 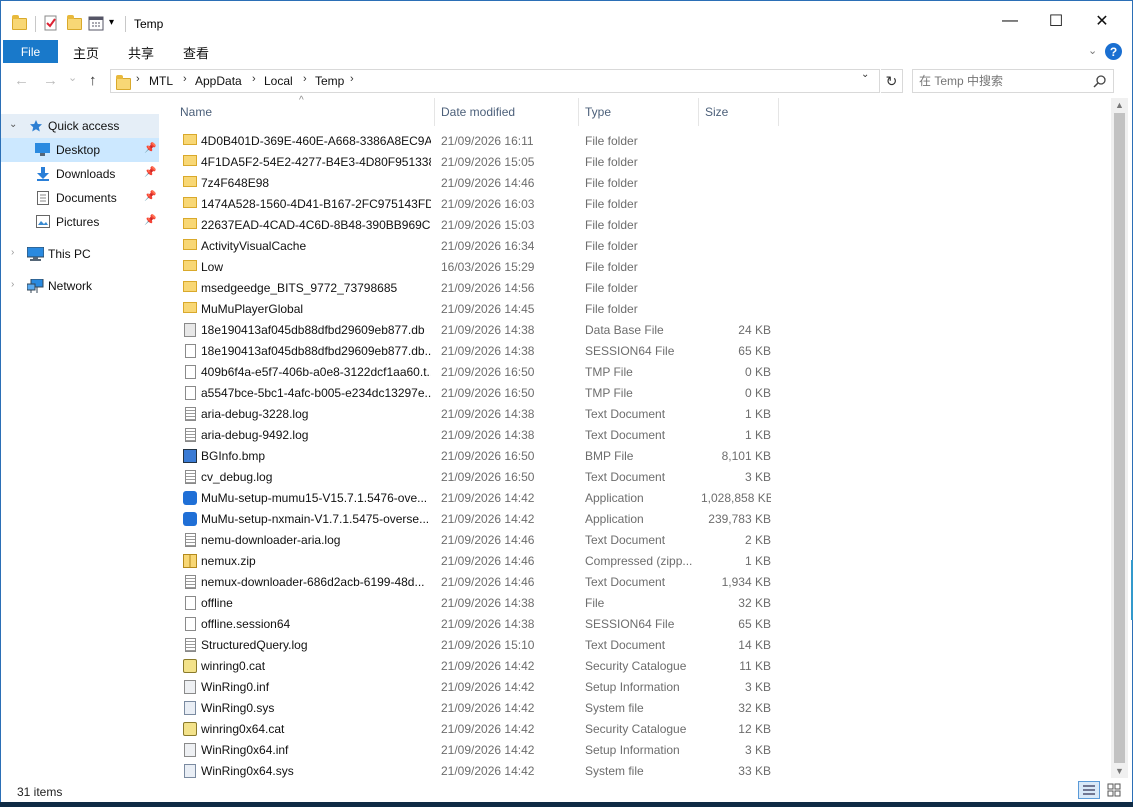 What do you see at coordinates (1102, 21) in the screenshot?
I see `close-button: ✕` at bounding box center [1102, 21].